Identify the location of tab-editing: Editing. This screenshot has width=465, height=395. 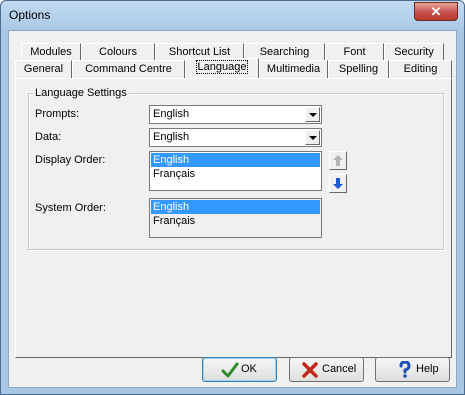
(420, 69).